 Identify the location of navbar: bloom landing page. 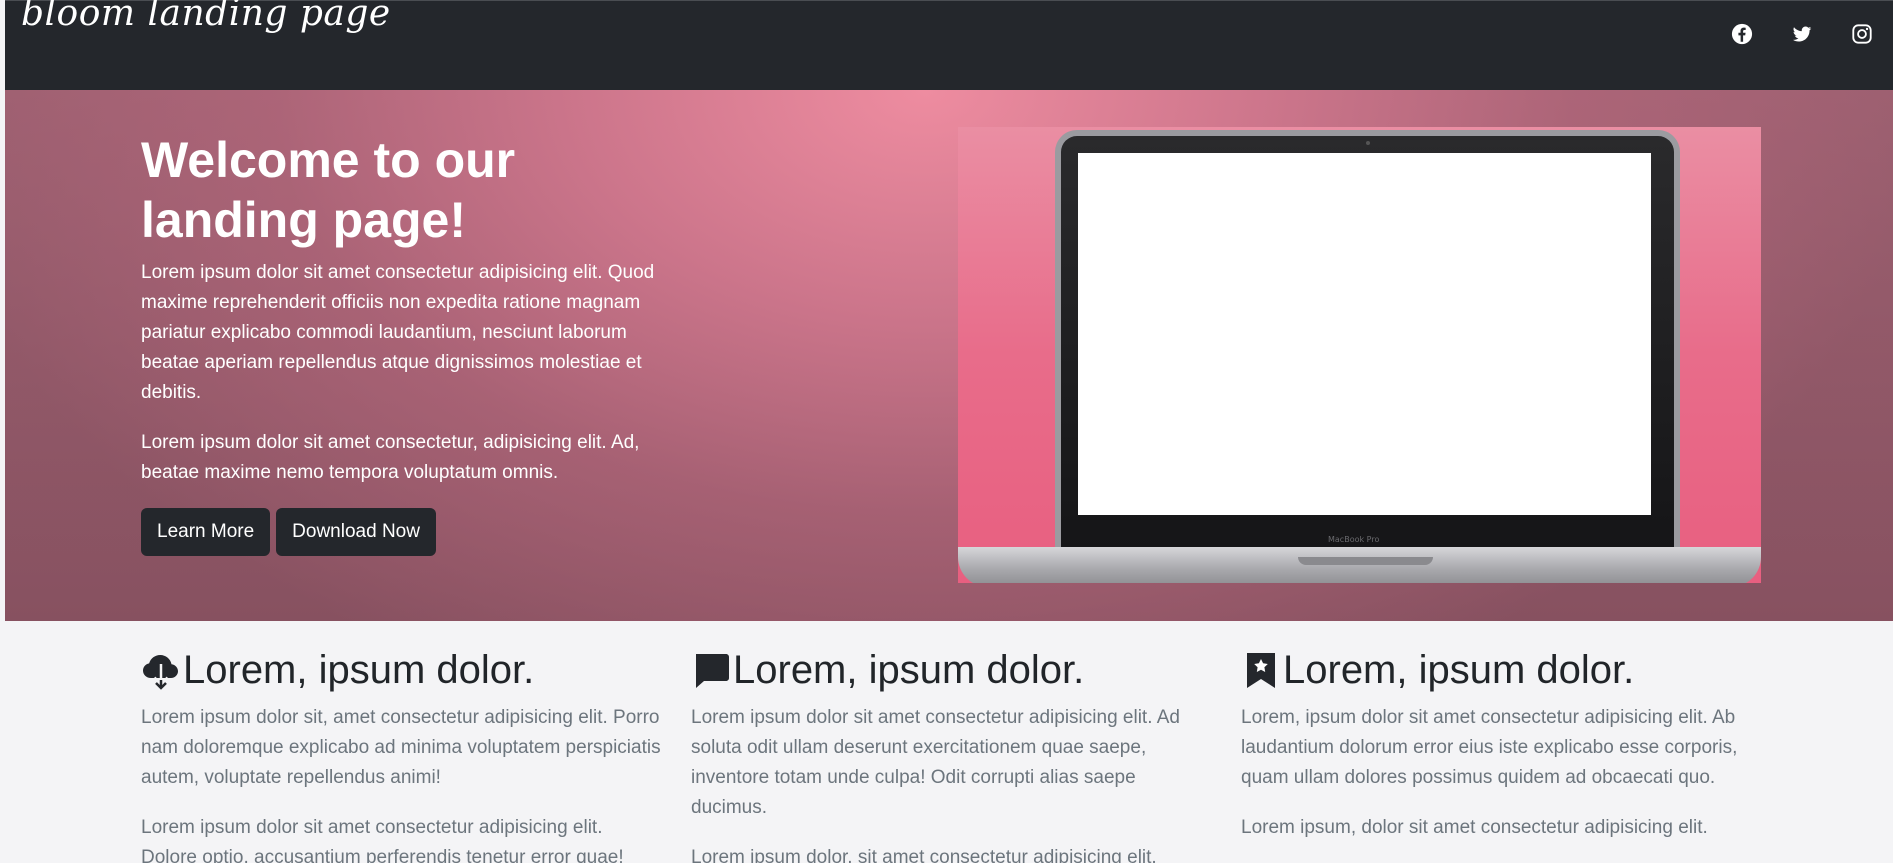
(949, 45).